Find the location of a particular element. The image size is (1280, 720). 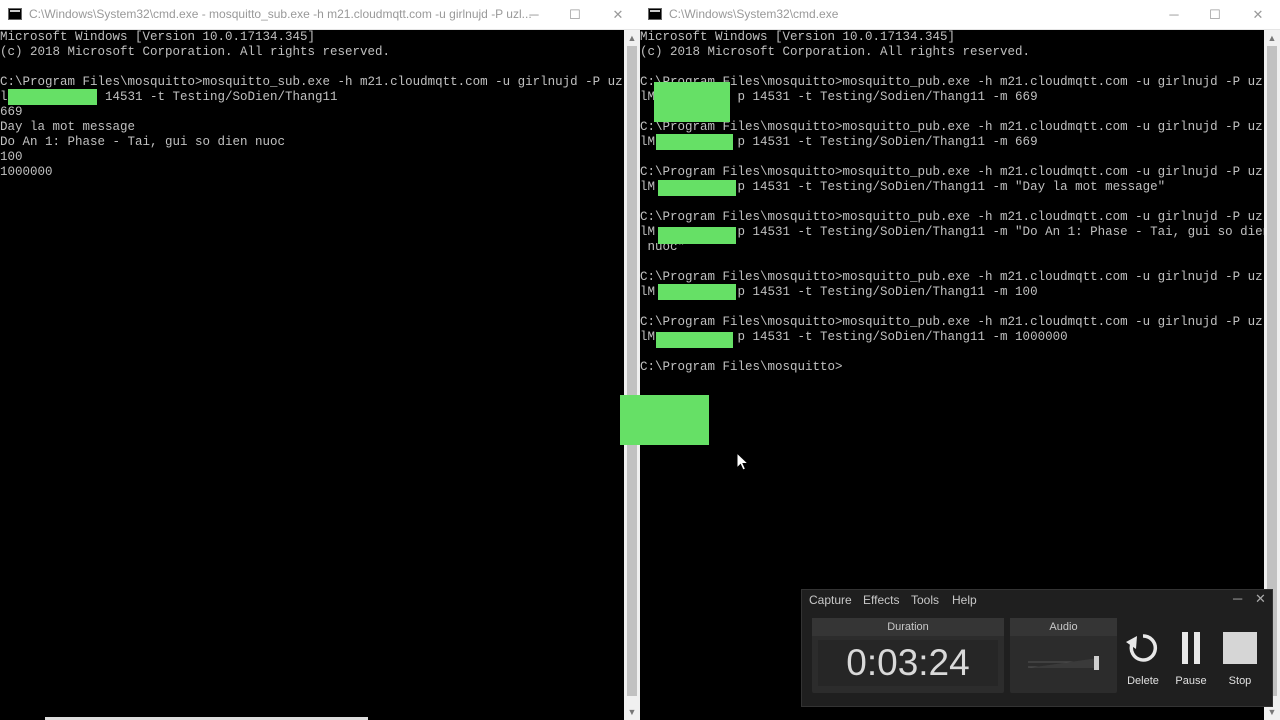

duration-timer: 0:03:24 is located at coordinates (908, 663).